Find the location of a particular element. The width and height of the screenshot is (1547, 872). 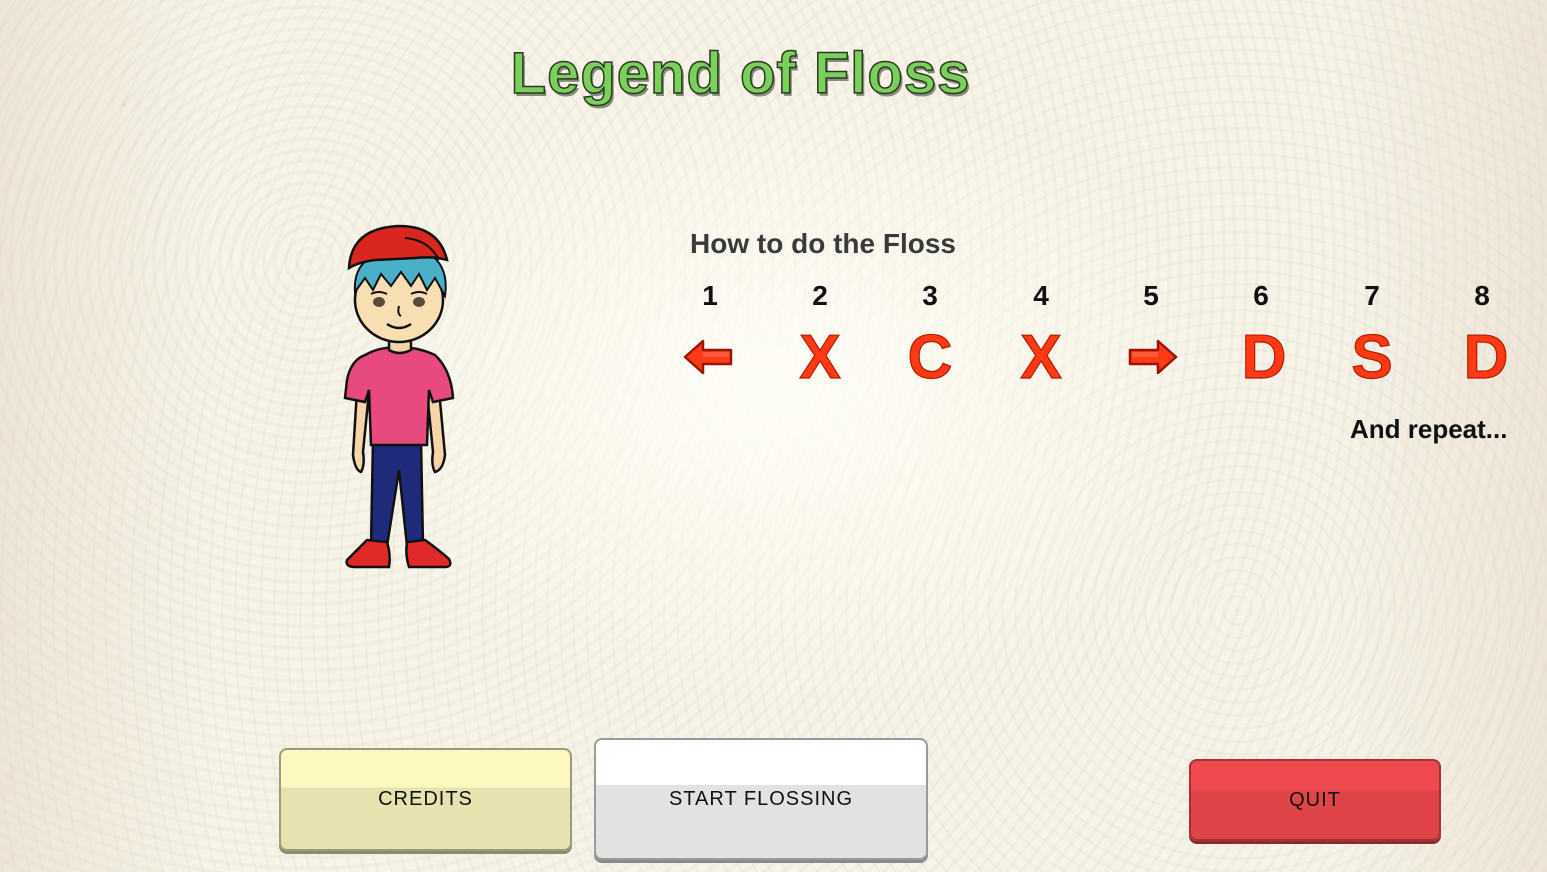

credits-button: CREDITS is located at coordinates (425, 799).